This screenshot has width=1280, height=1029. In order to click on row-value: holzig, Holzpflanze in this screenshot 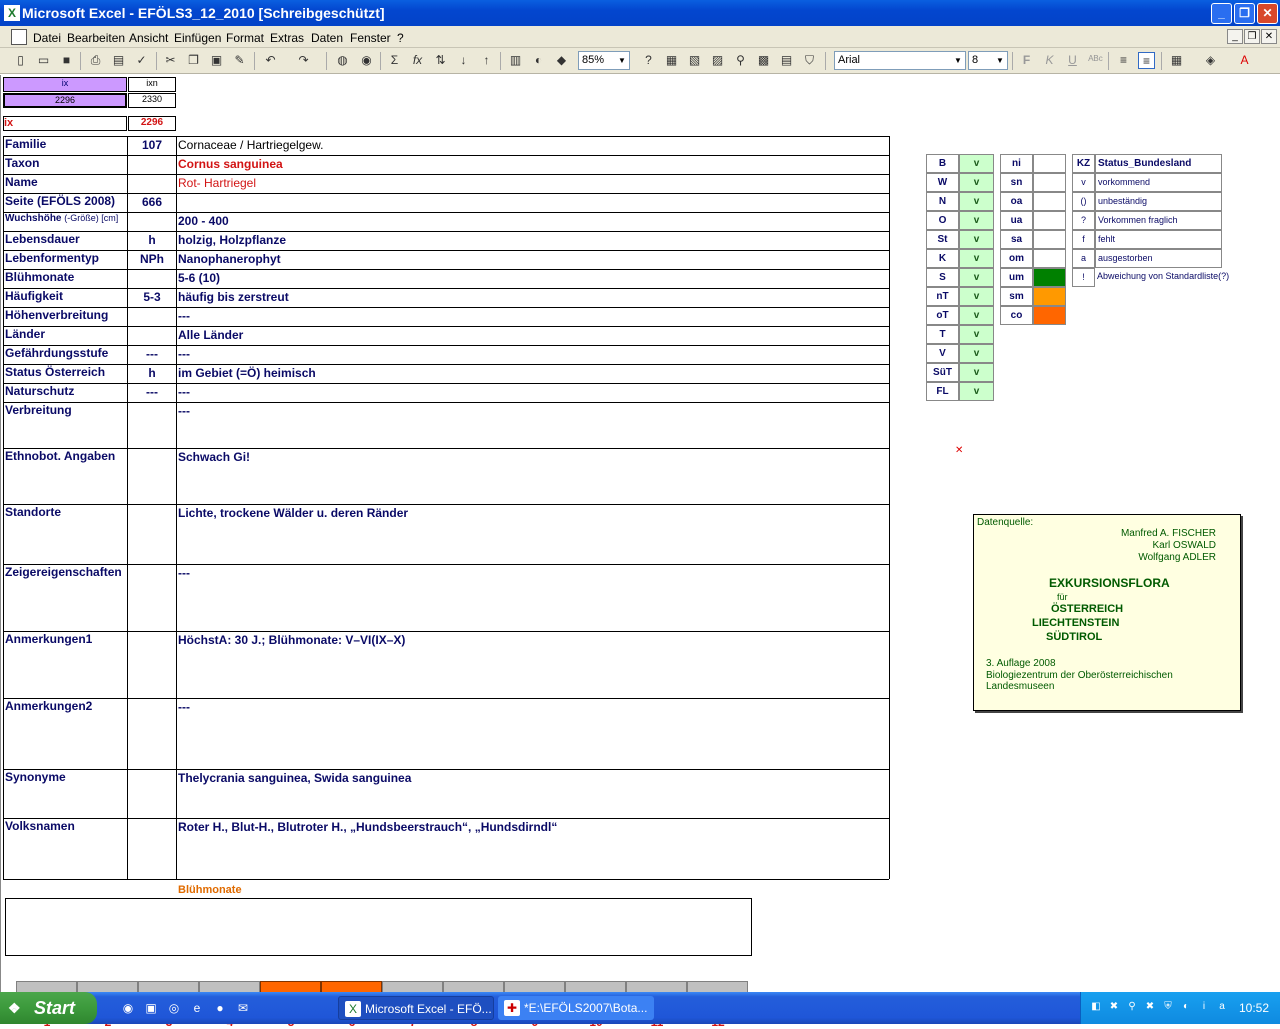, I will do `click(532, 241)`.